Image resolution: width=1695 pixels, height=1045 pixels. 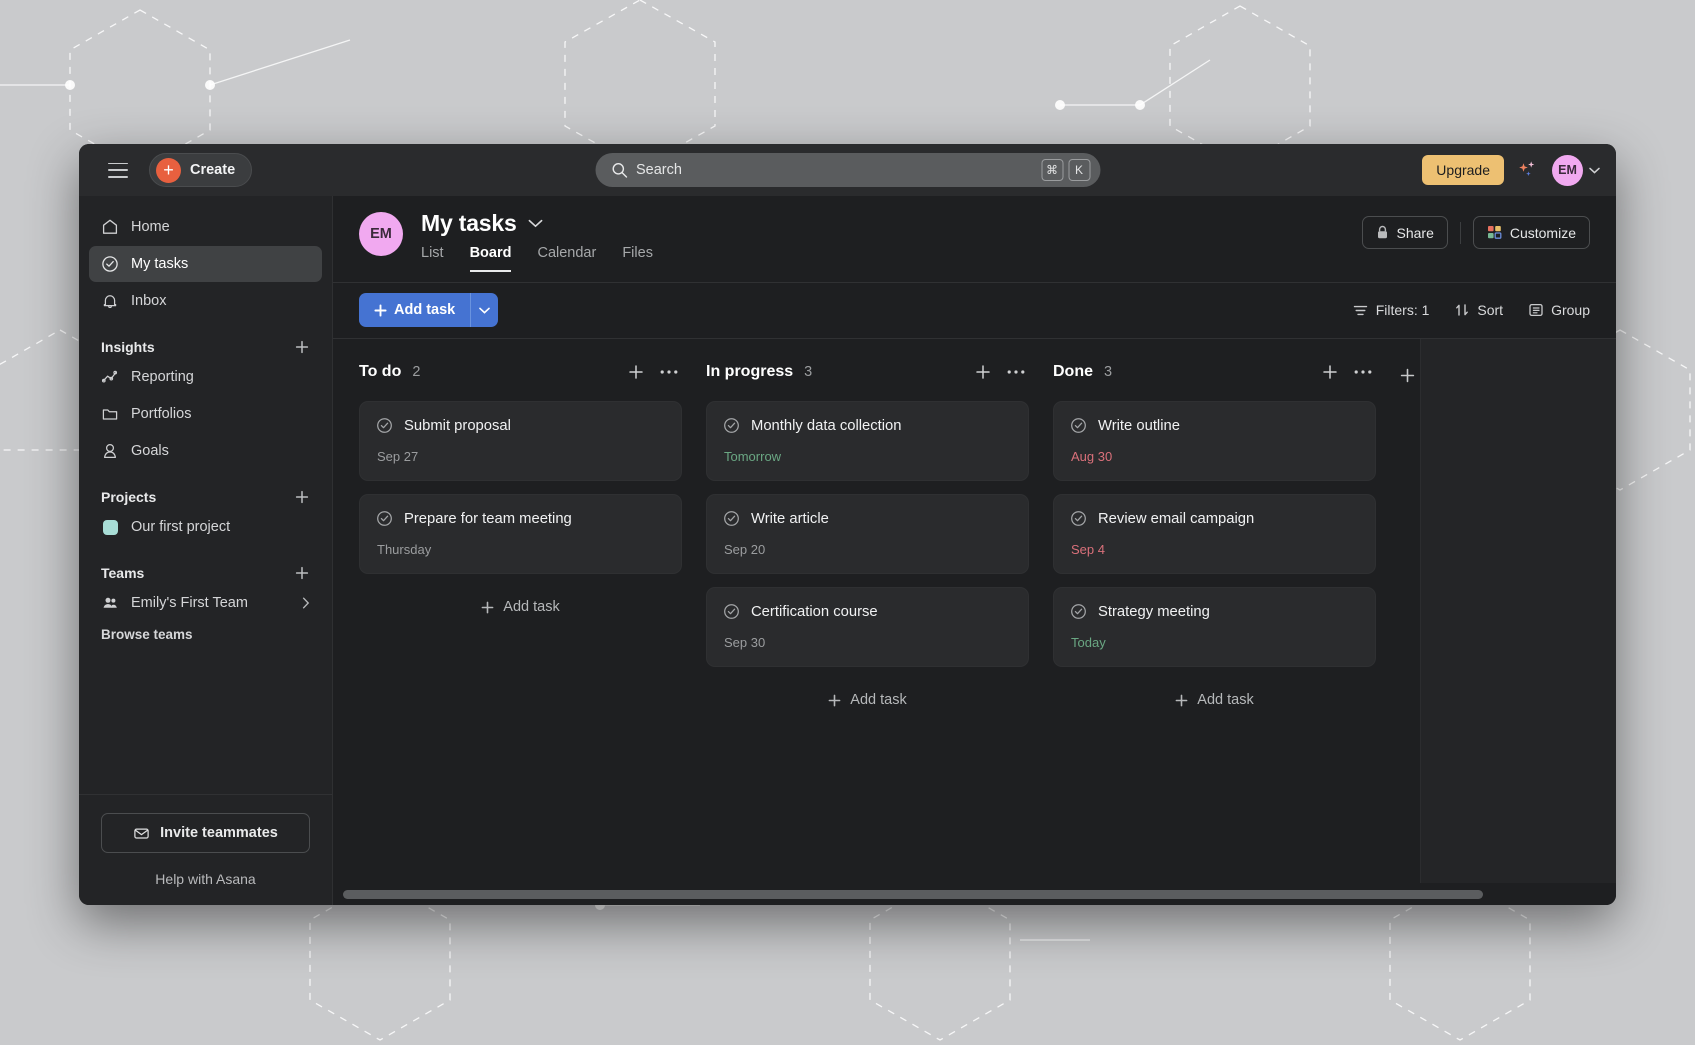 What do you see at coordinates (1214, 425) in the screenshot?
I see `task-card-title-row: Write outline` at bounding box center [1214, 425].